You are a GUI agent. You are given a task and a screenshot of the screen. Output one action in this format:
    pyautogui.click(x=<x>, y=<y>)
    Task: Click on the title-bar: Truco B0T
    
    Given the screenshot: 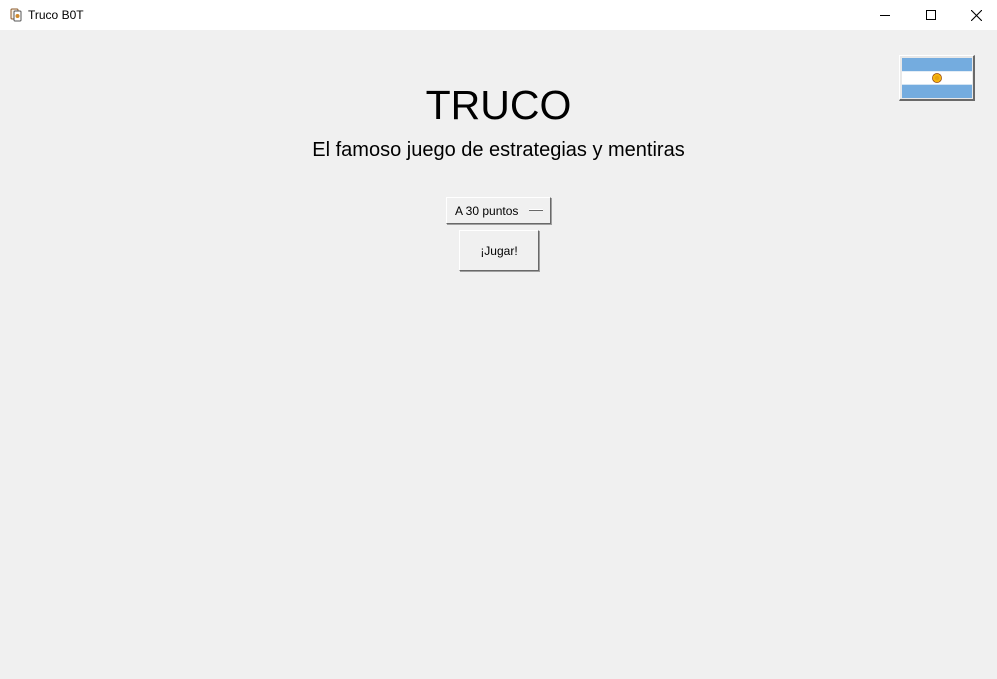 What is the action you would take?
    pyautogui.click(x=498, y=15)
    